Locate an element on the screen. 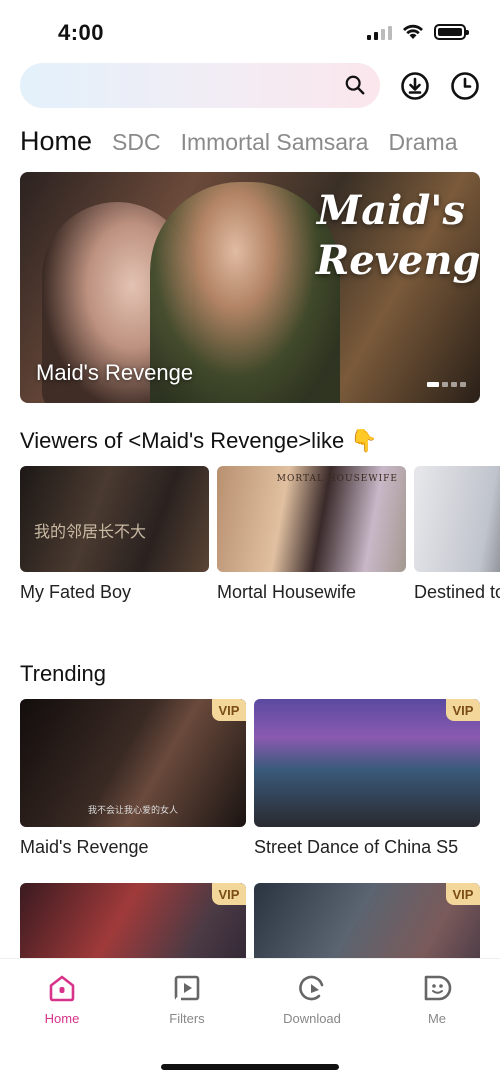 The image size is (500, 1081). nav-me: Me is located at coordinates (437, 999).